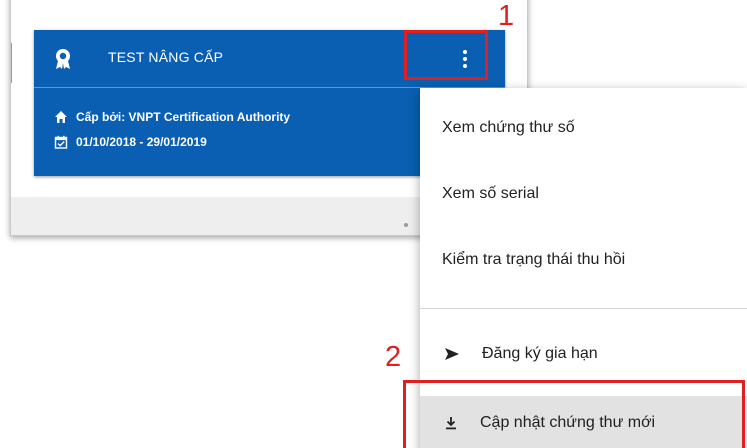 The image size is (747, 448). I want to click on certificate-issuer-row: Cấp bởi: VNPT Certification Authority, so click(172, 117).